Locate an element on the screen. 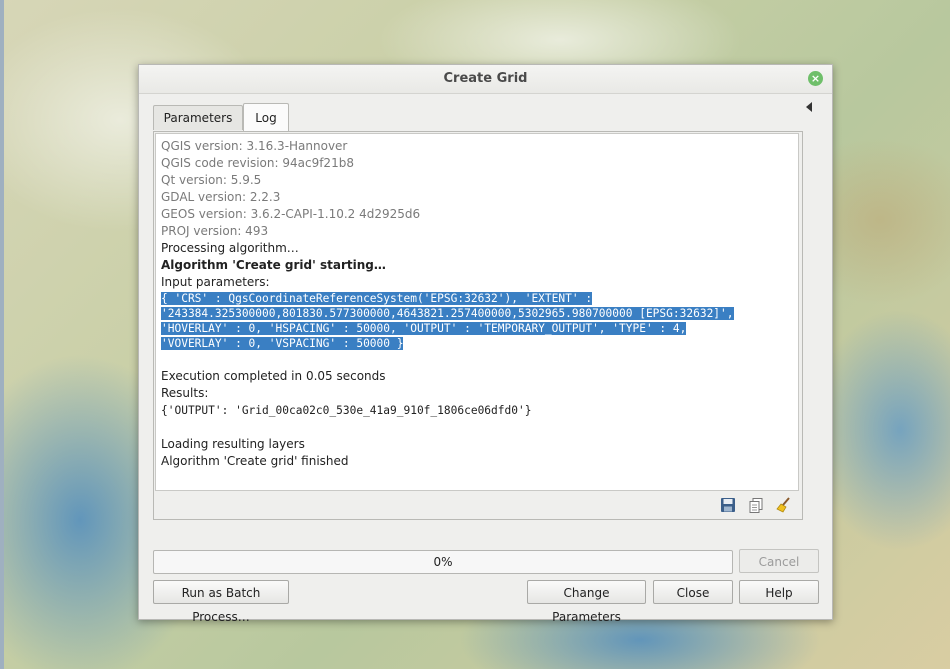  save-log-icon is located at coordinates (728, 505).